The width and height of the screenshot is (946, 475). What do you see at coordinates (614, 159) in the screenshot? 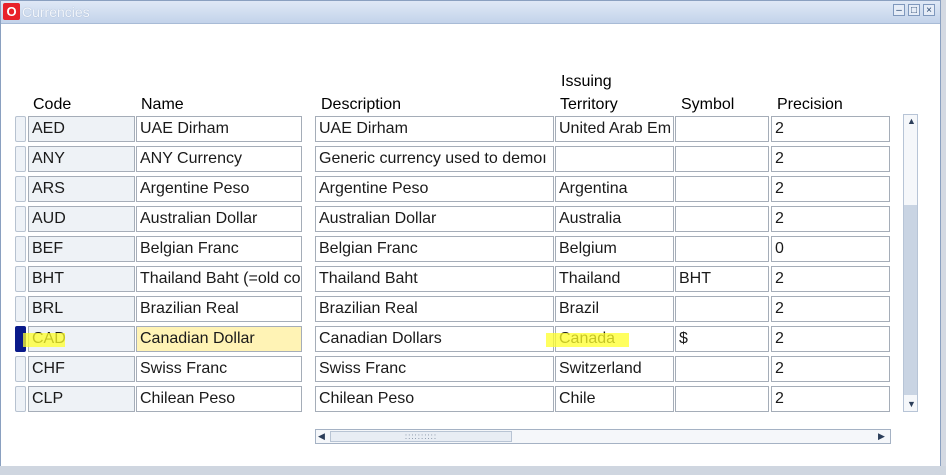
I see `territory-field` at bounding box center [614, 159].